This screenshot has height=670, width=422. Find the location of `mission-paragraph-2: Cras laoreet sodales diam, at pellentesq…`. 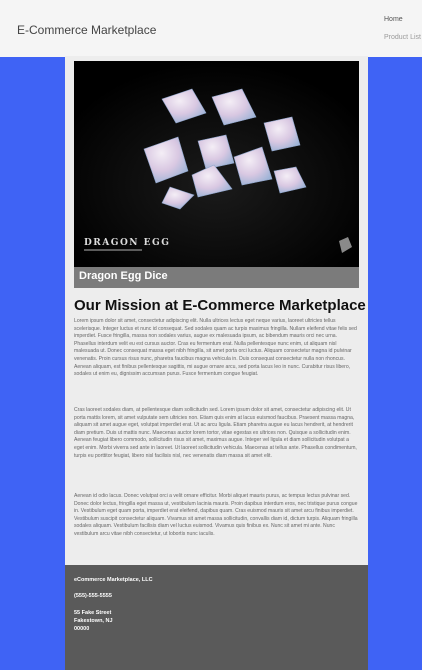

mission-paragraph-2: Cras laoreet sodales diam, at pellentesq… is located at coordinates (215, 433).